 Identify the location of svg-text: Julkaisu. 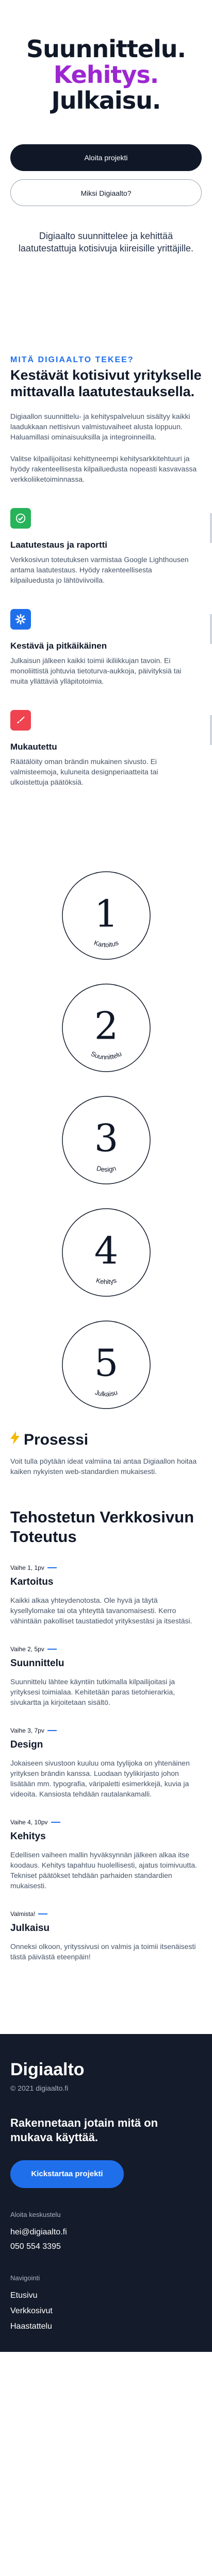
(106, 1393).